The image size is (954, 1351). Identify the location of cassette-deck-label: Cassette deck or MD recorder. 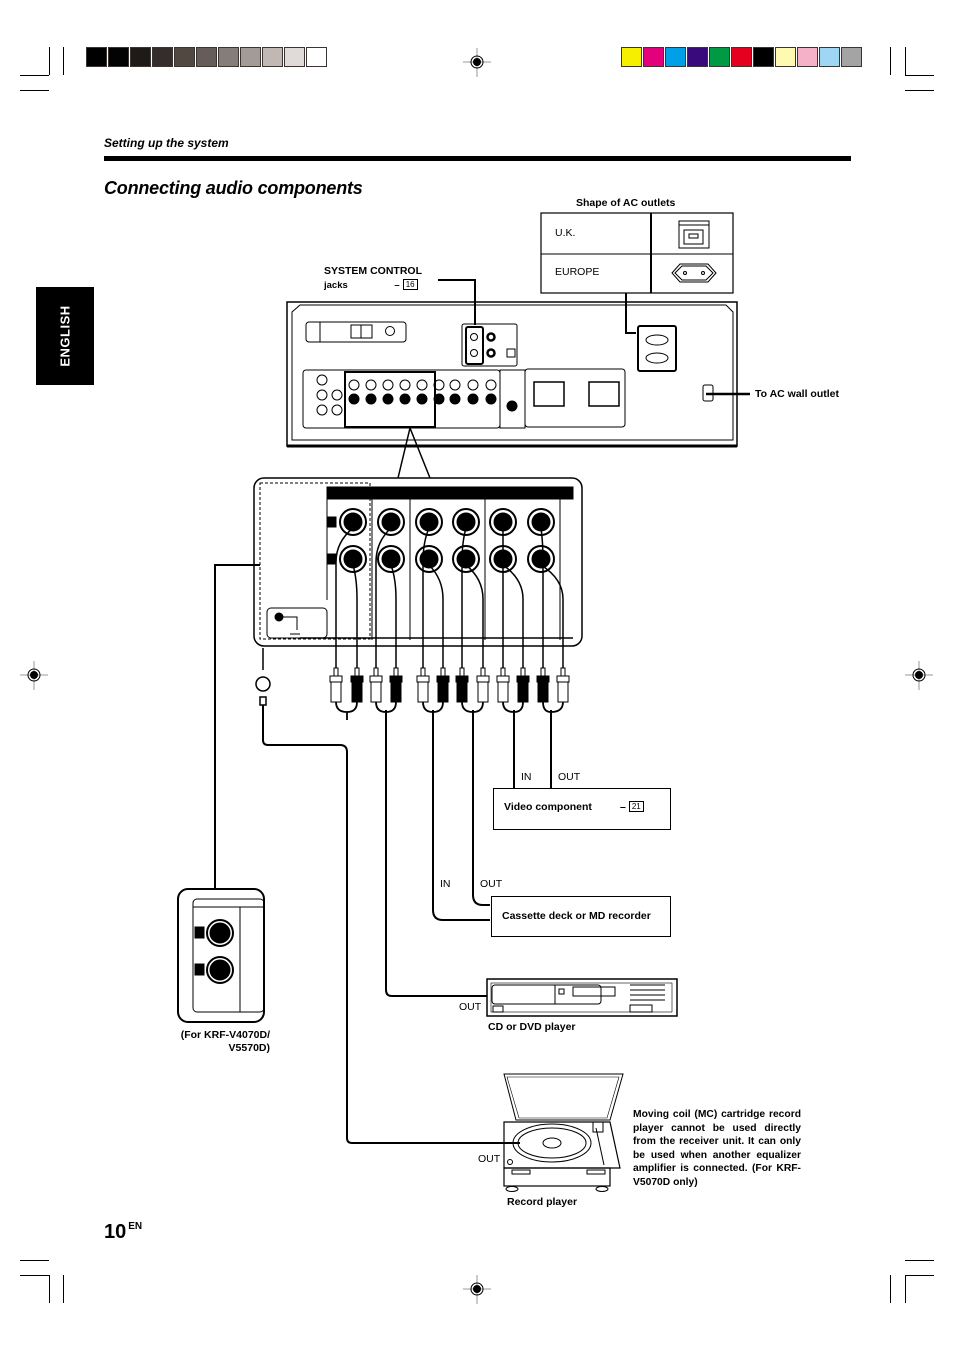
(576, 916).